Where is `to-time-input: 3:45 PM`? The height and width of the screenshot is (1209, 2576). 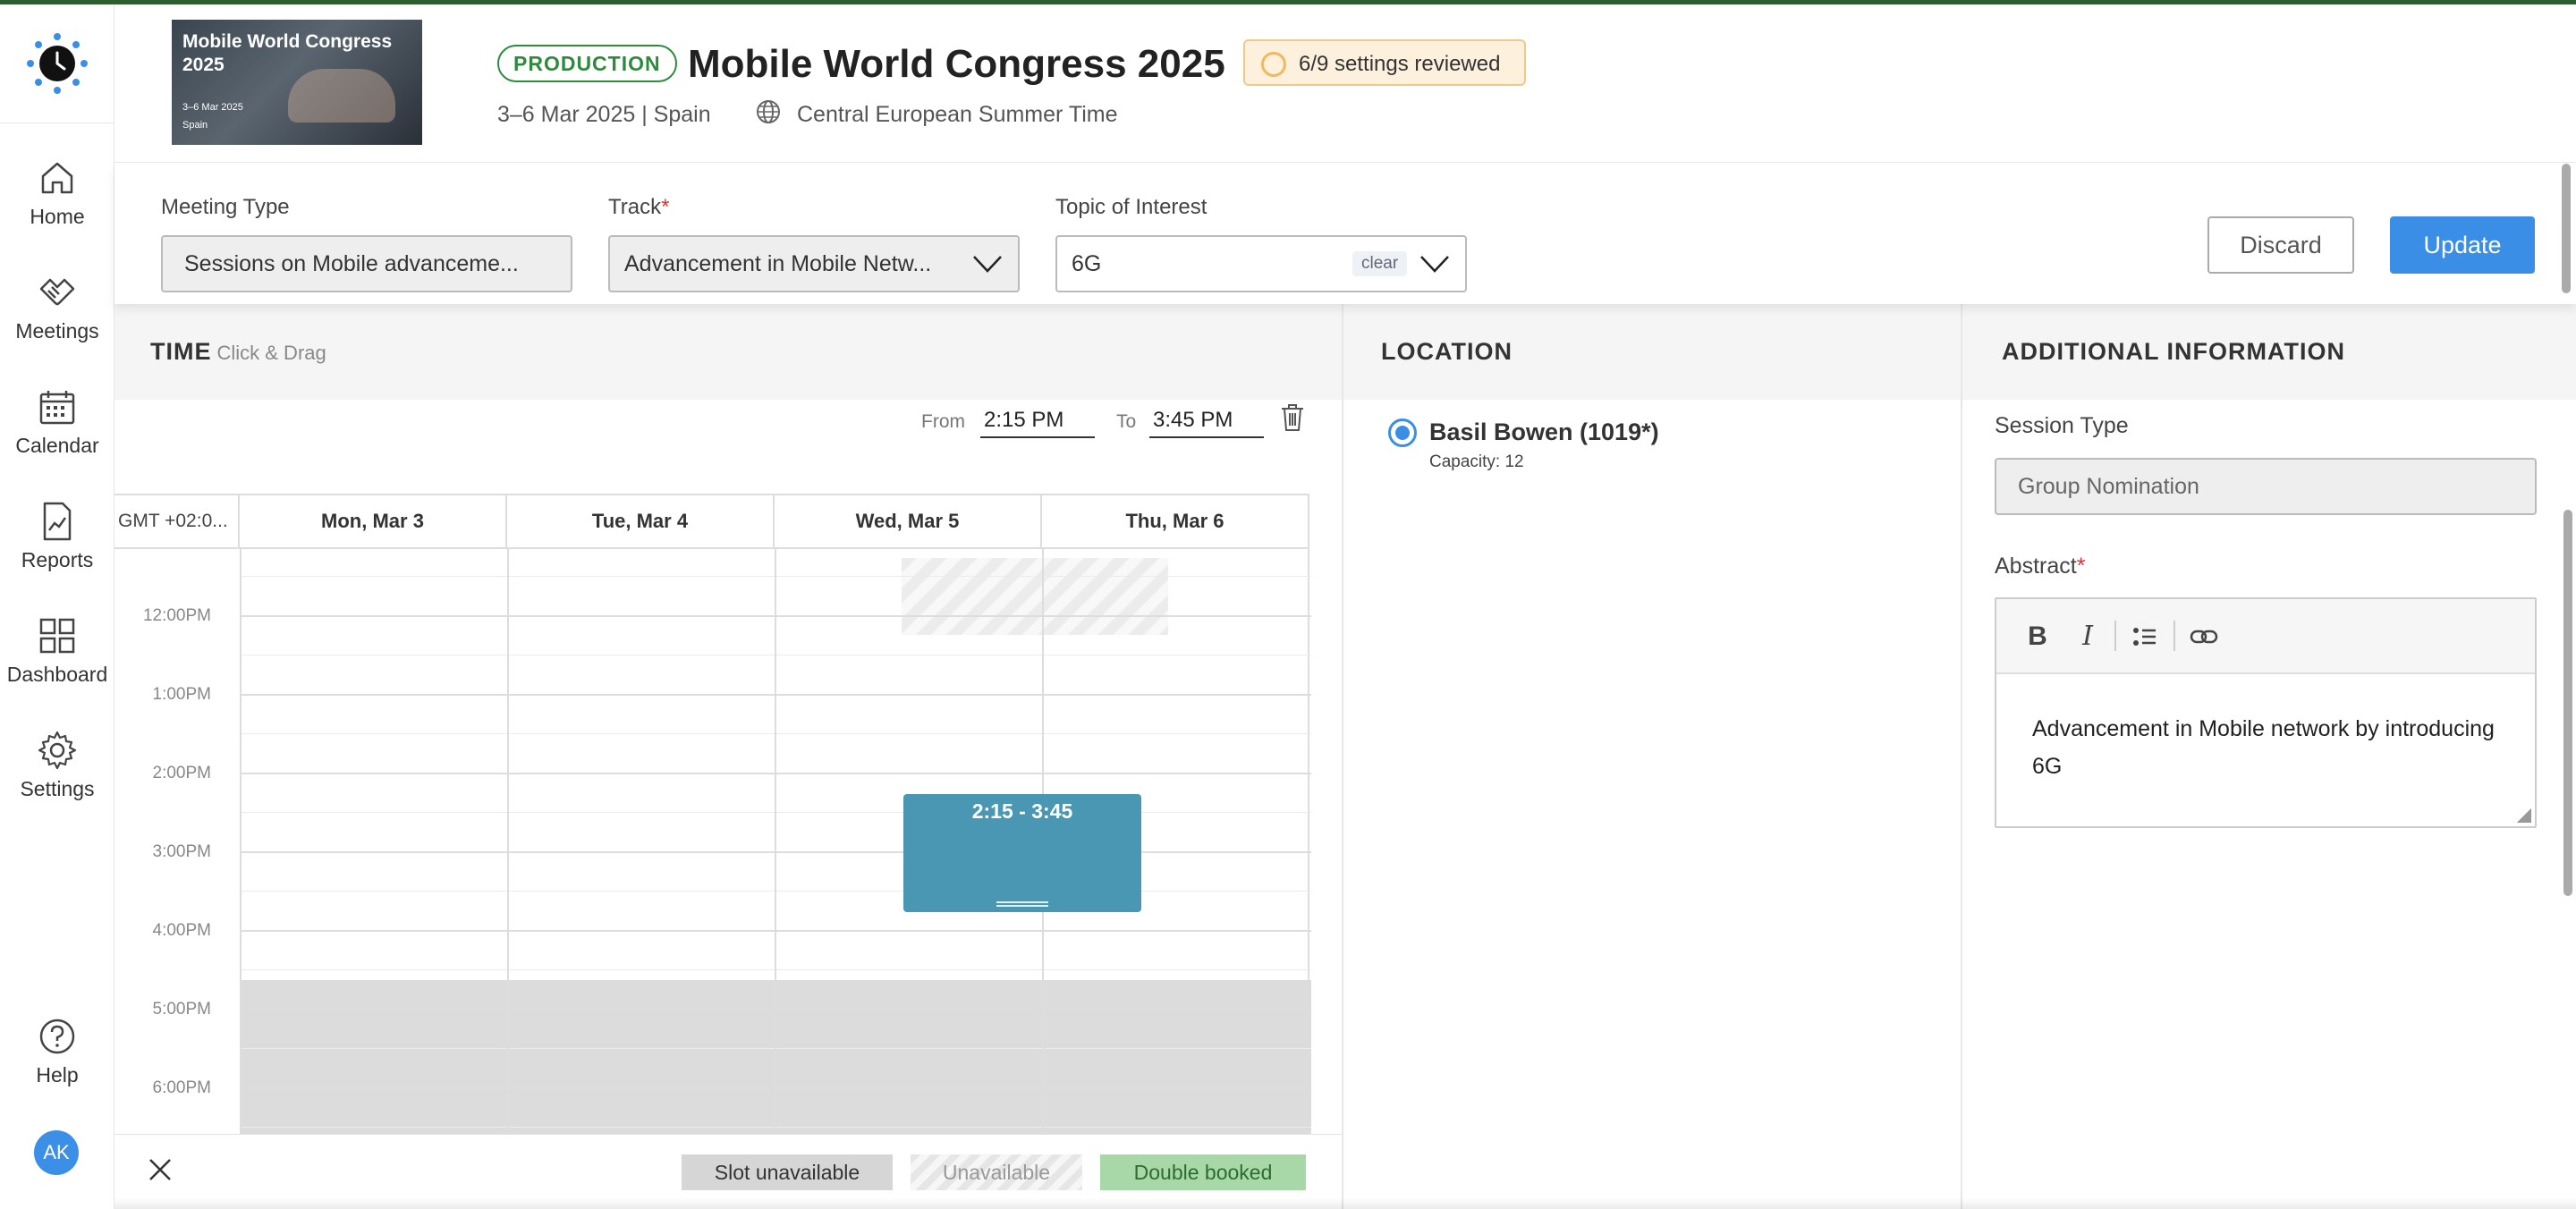 to-time-input: 3:45 PM is located at coordinates (1206, 420).